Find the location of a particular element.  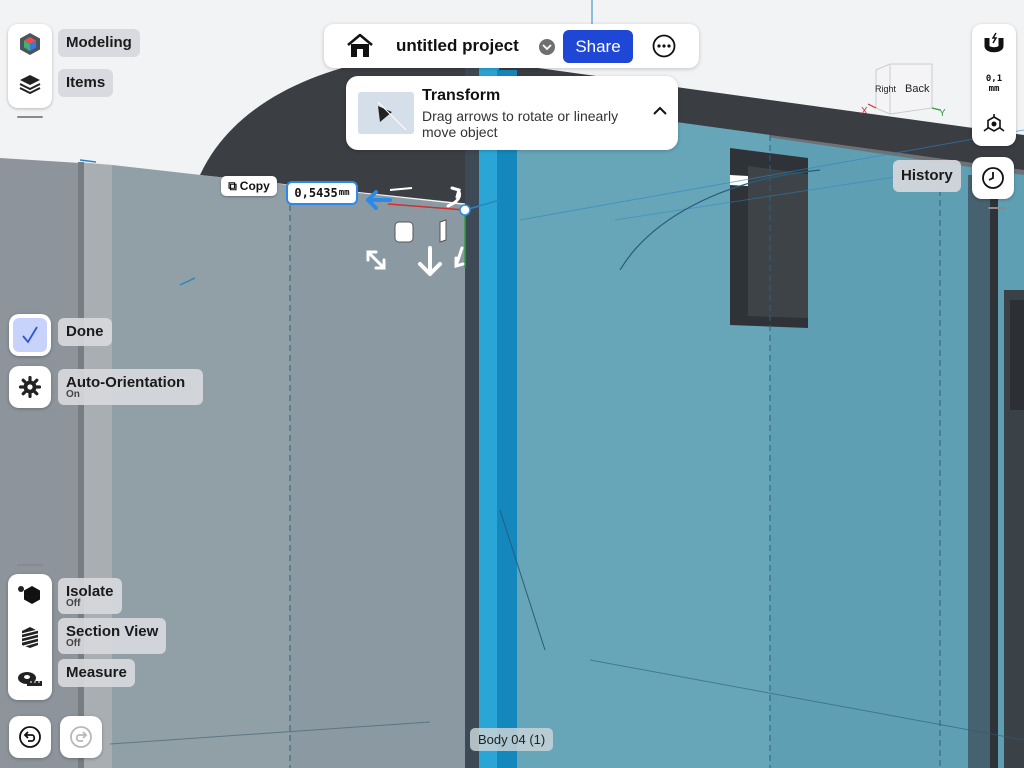

checkmark-icon is located at coordinates (30, 335).